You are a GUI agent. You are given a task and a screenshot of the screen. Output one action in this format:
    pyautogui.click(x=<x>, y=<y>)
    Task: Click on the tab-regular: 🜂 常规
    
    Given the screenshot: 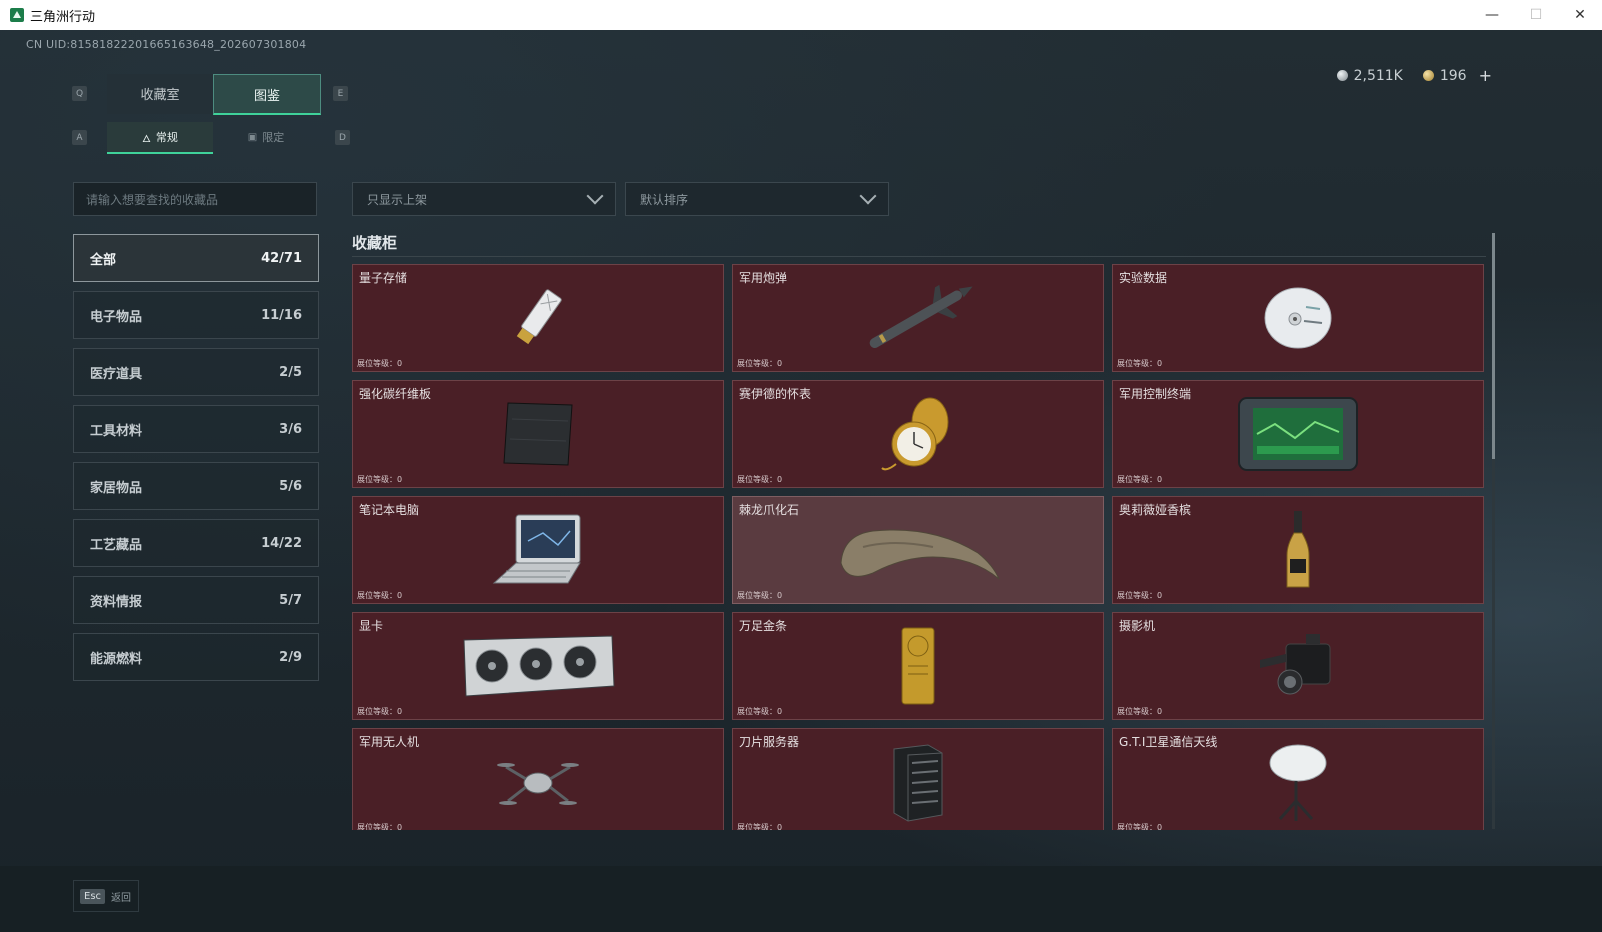 What is the action you would take?
    pyautogui.click(x=160, y=138)
    